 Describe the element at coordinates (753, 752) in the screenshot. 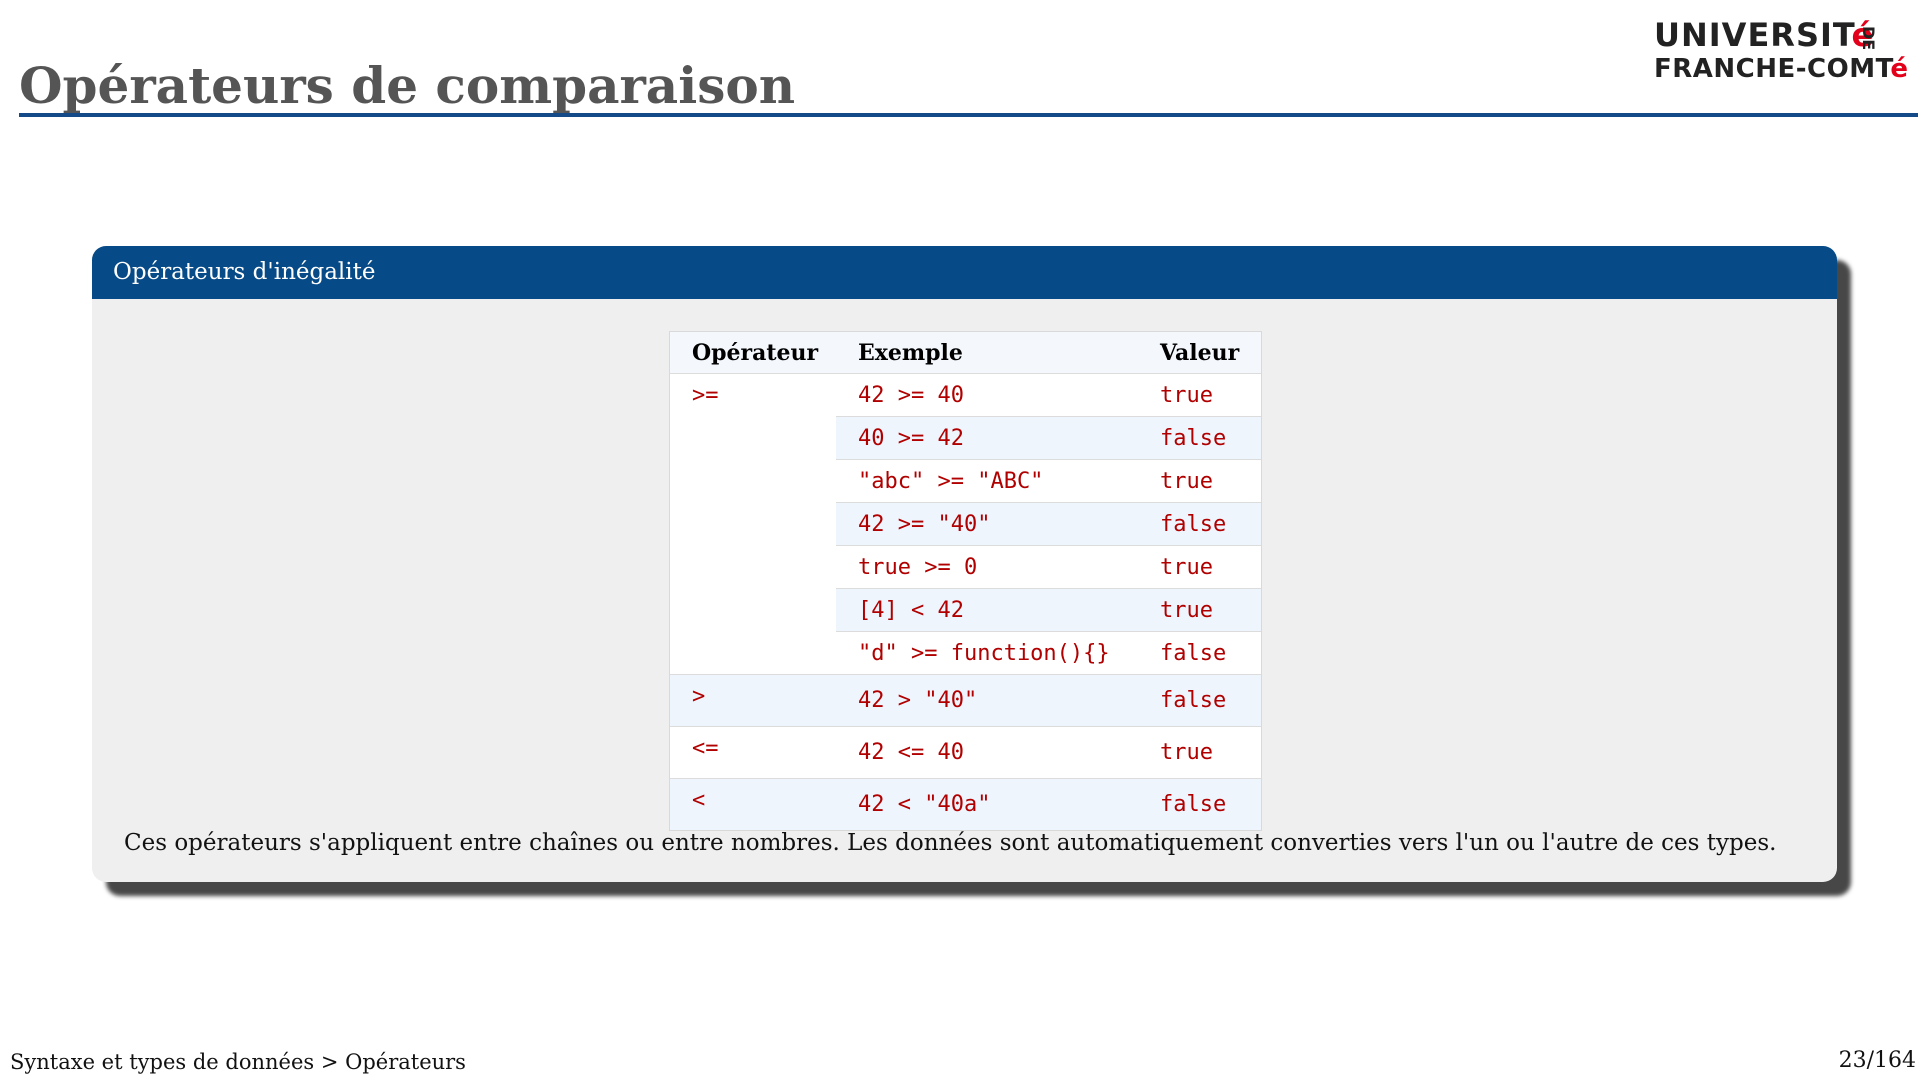

I see `operator-cell: <=` at that location.